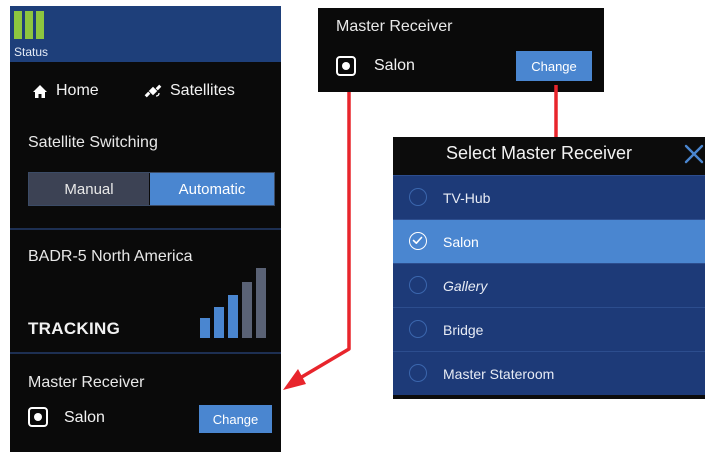  Describe the element at coordinates (93, 142) in the screenshot. I see `satellite-switching-label: Satellite Switching` at that location.